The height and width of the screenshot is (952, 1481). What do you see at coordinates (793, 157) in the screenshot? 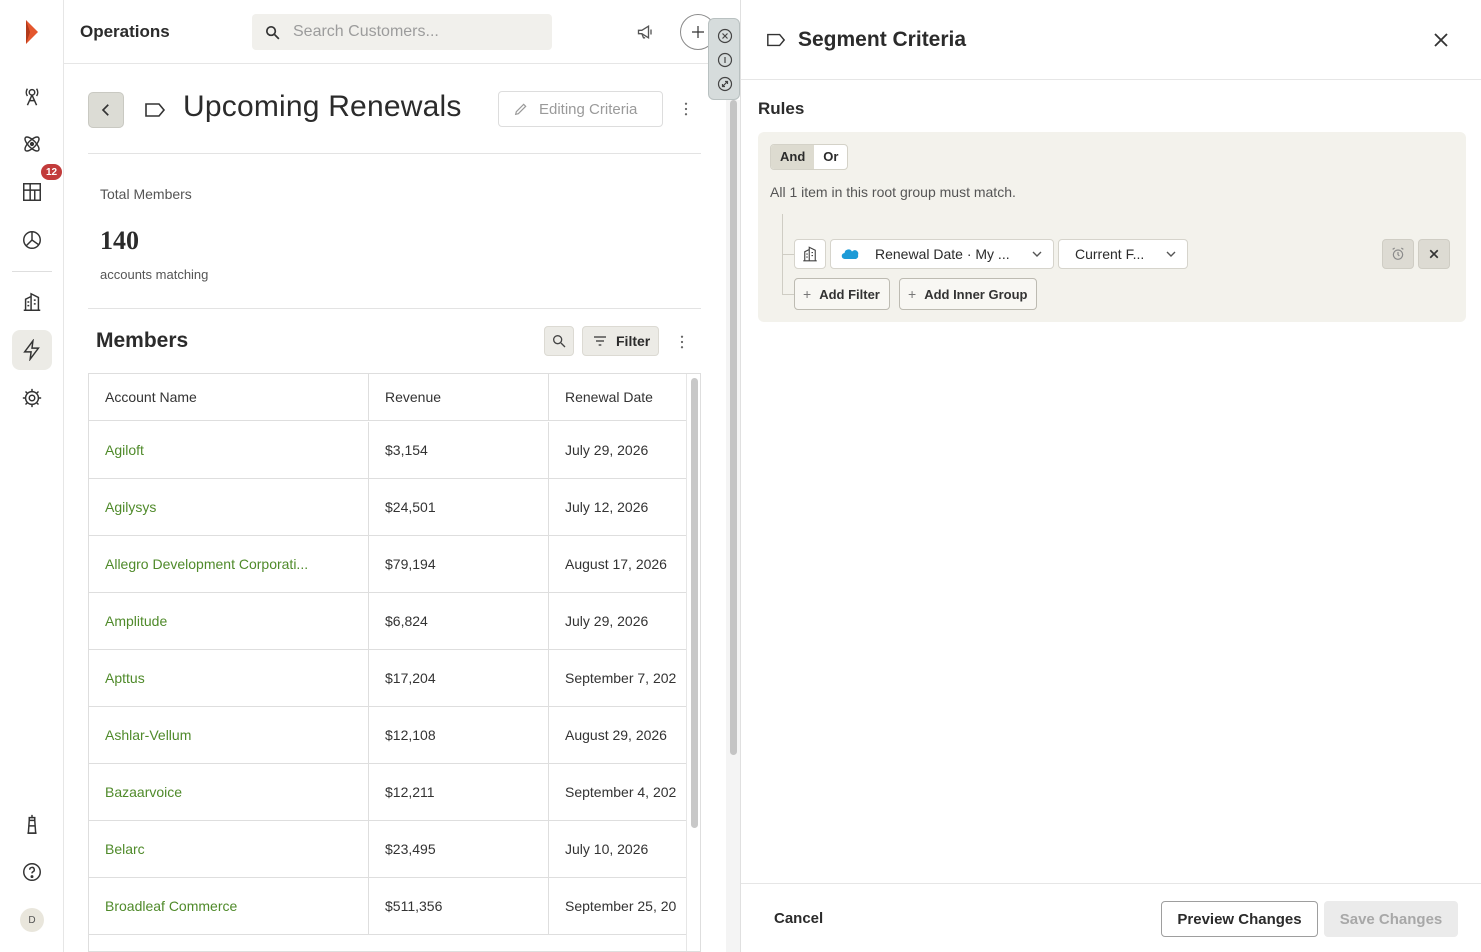
I see `and-toggle: And` at bounding box center [793, 157].